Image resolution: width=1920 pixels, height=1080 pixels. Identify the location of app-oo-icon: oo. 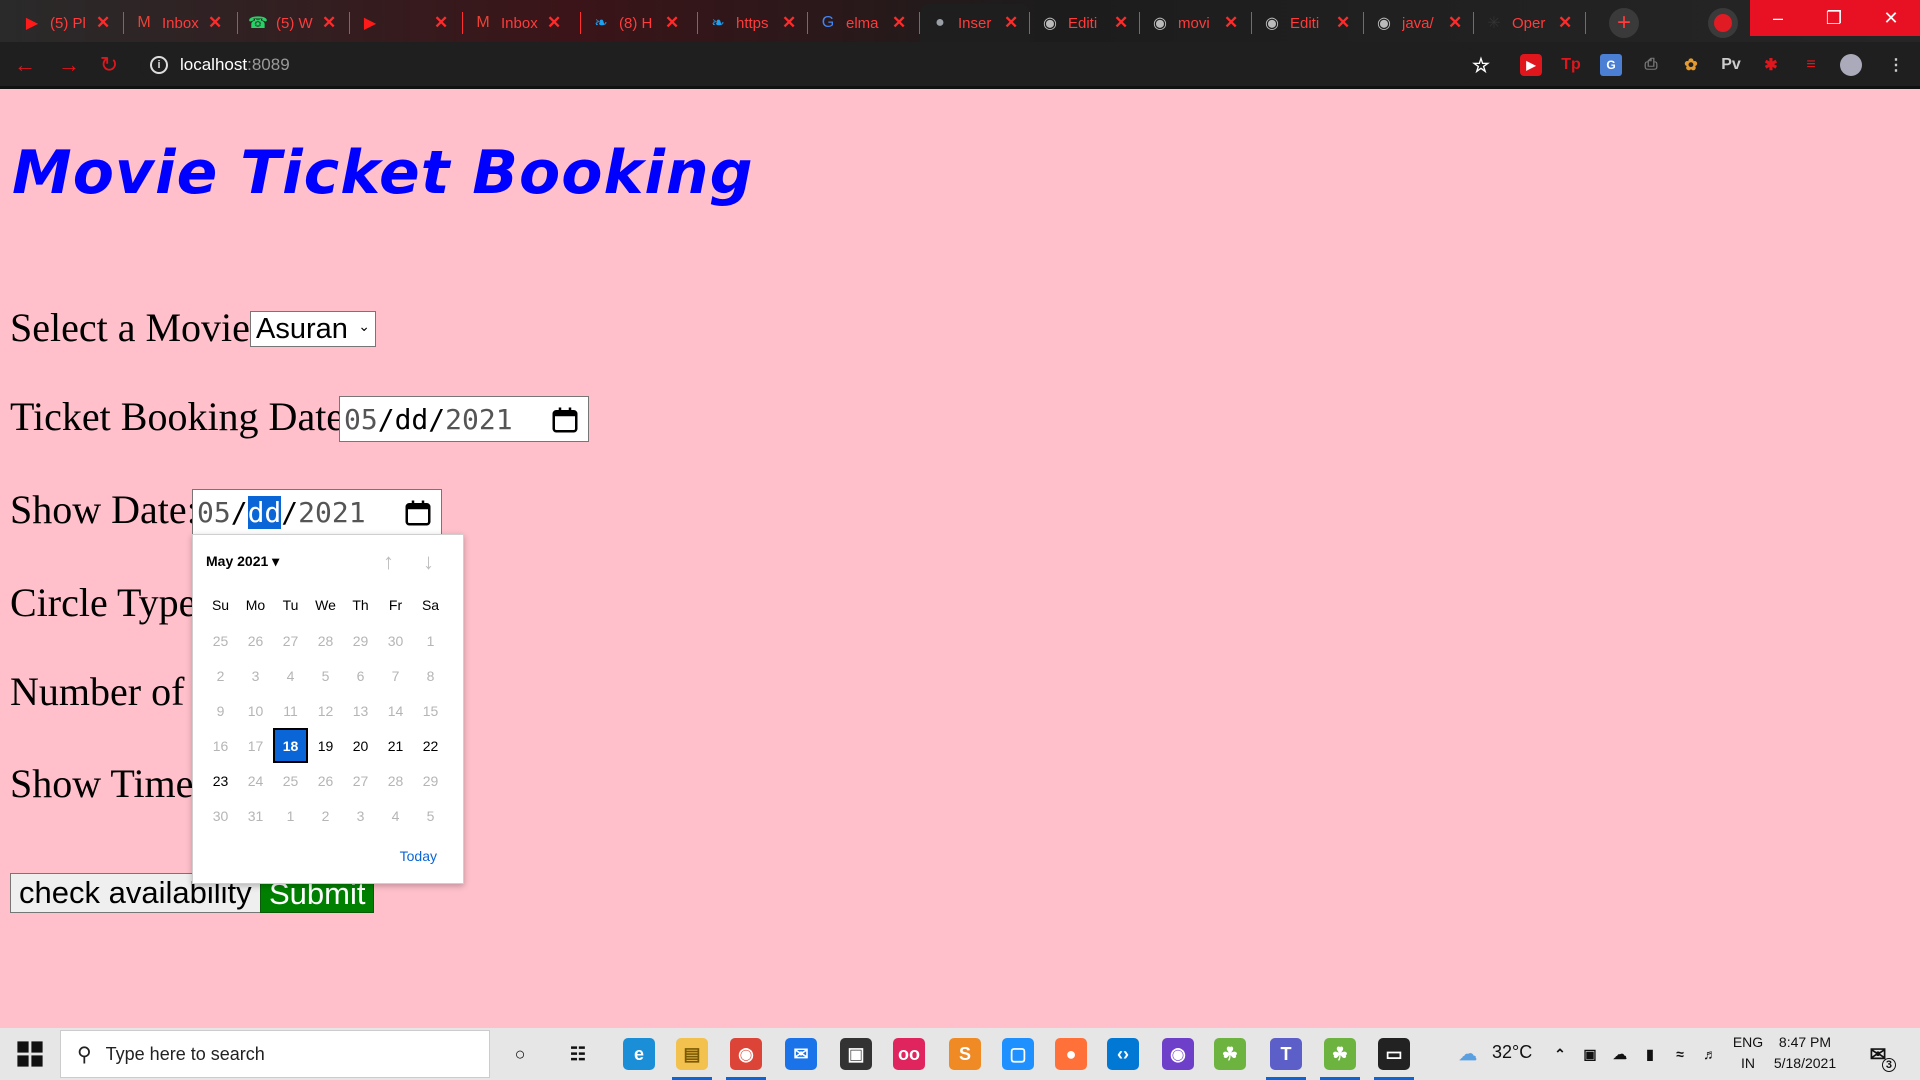
(909, 1054).